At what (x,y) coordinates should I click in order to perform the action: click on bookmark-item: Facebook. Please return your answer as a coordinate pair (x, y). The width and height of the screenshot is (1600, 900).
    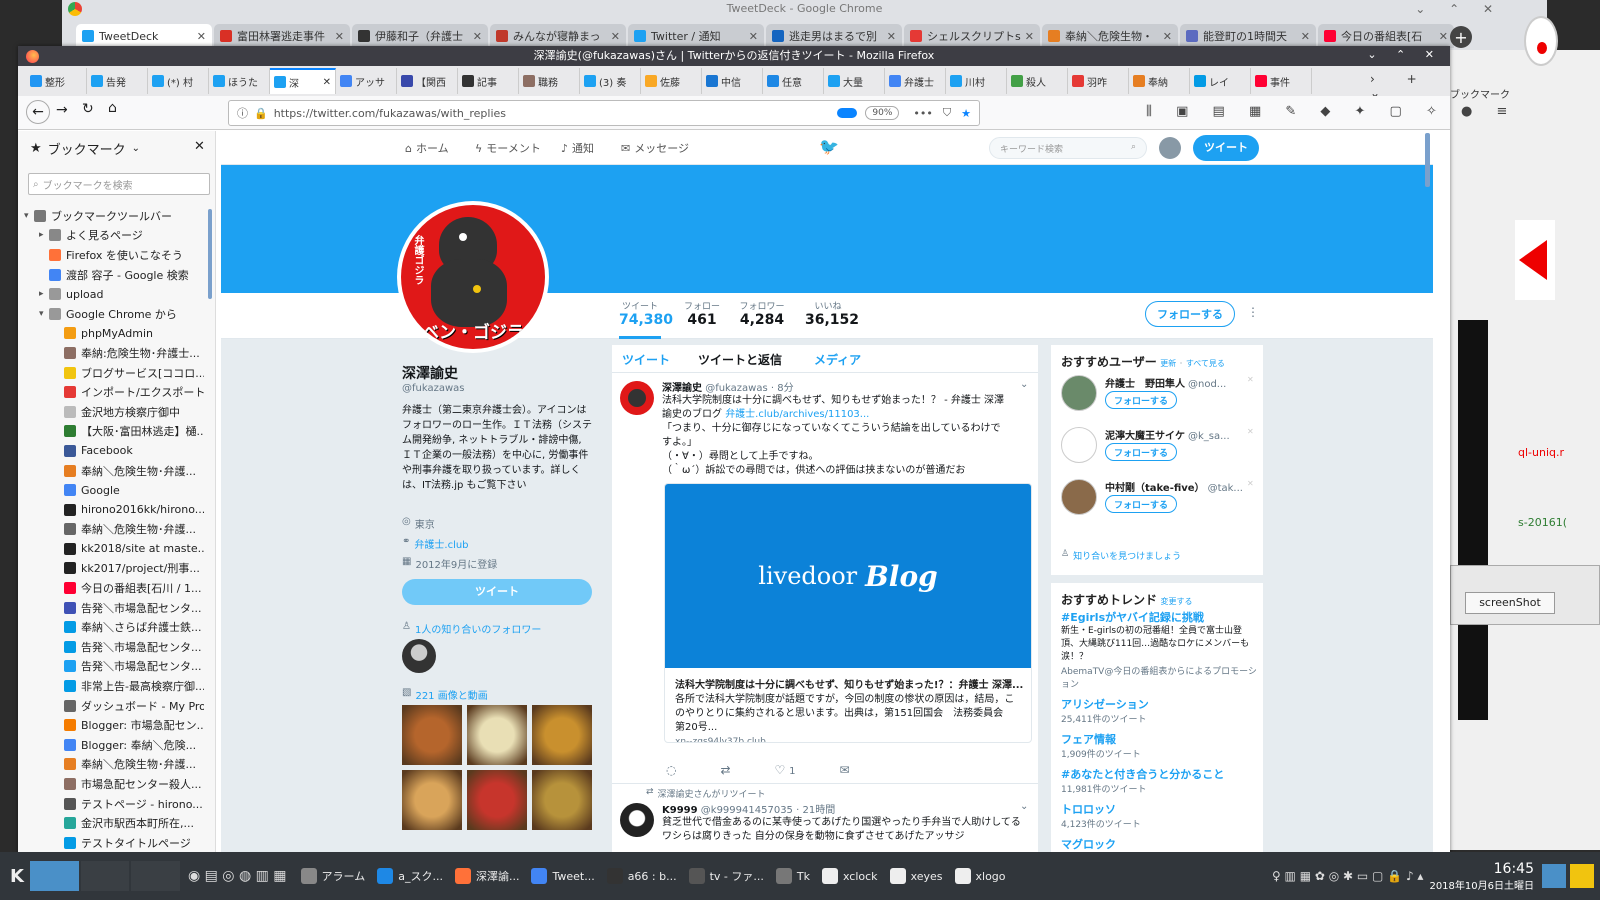
    Looking at the image, I should click on (114, 451).